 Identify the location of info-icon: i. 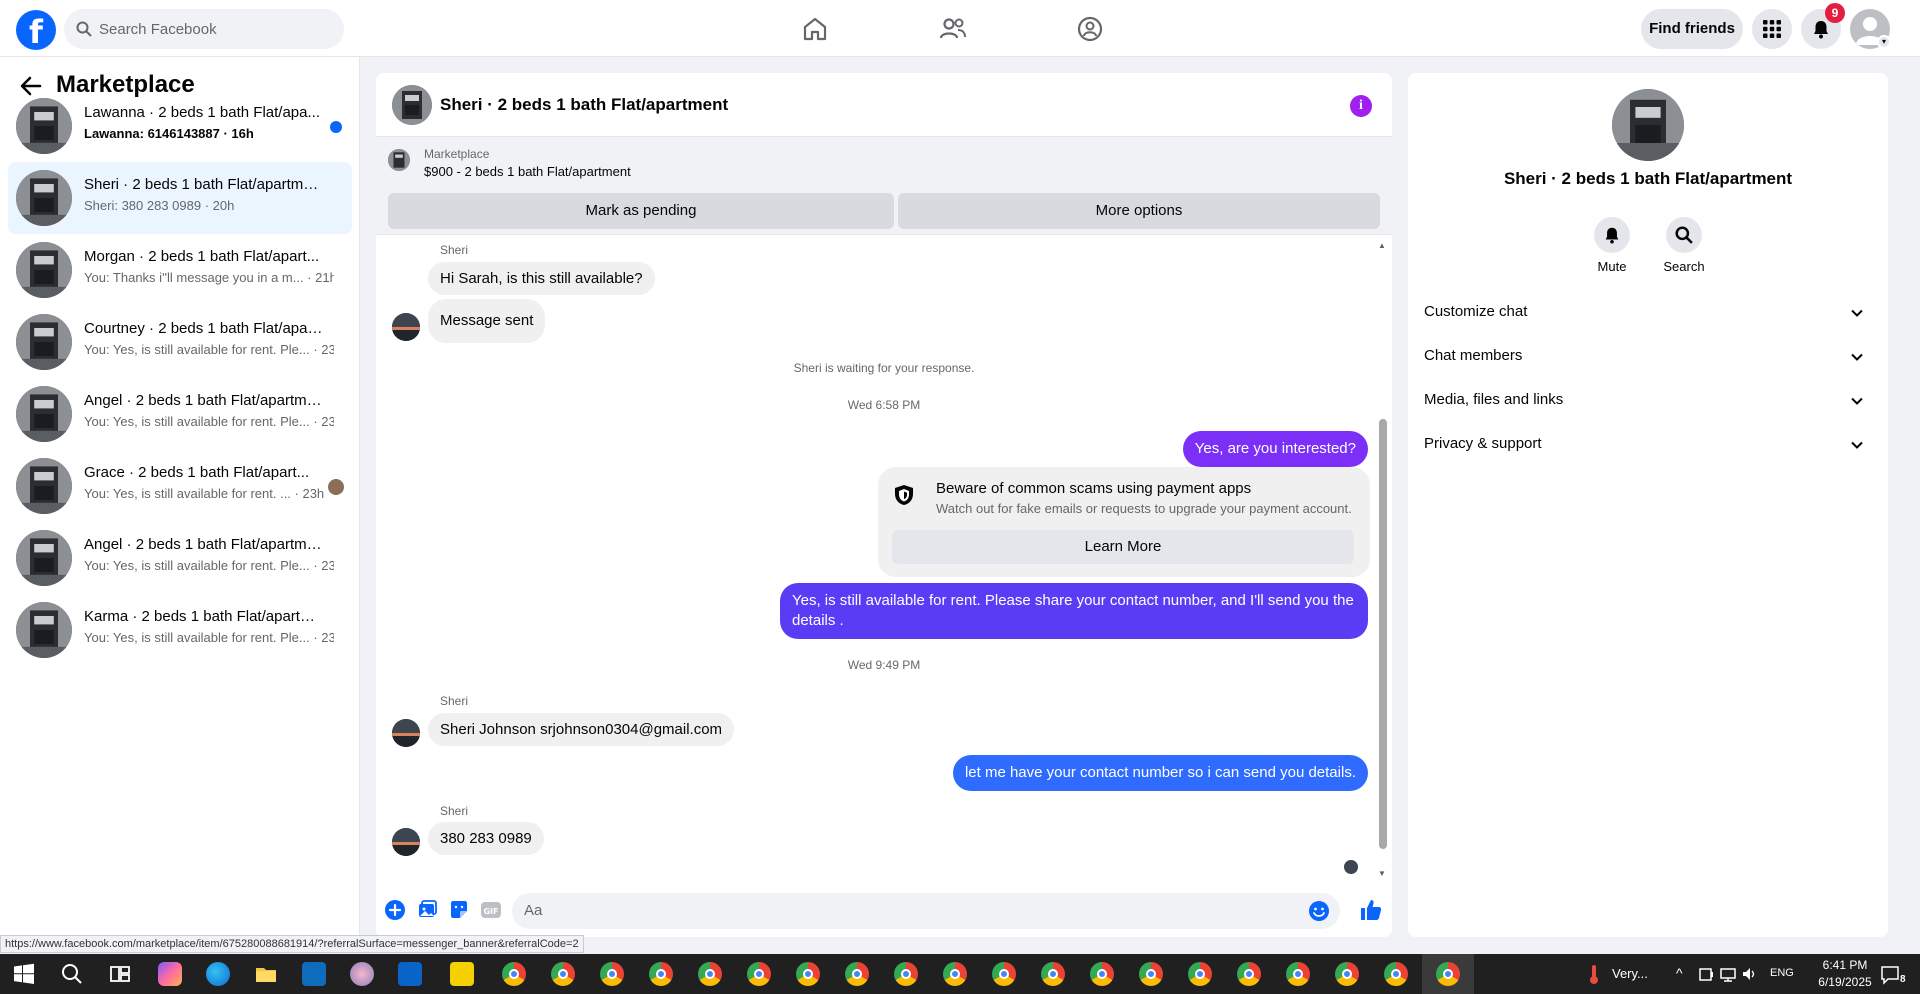
(1361, 106).